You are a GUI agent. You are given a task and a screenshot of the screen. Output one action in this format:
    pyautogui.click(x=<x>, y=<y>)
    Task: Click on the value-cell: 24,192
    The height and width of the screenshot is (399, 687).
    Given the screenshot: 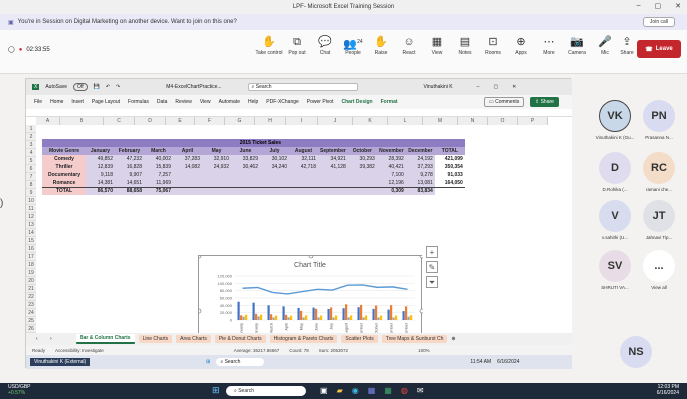 What is the action you would take?
    pyautogui.click(x=420, y=159)
    